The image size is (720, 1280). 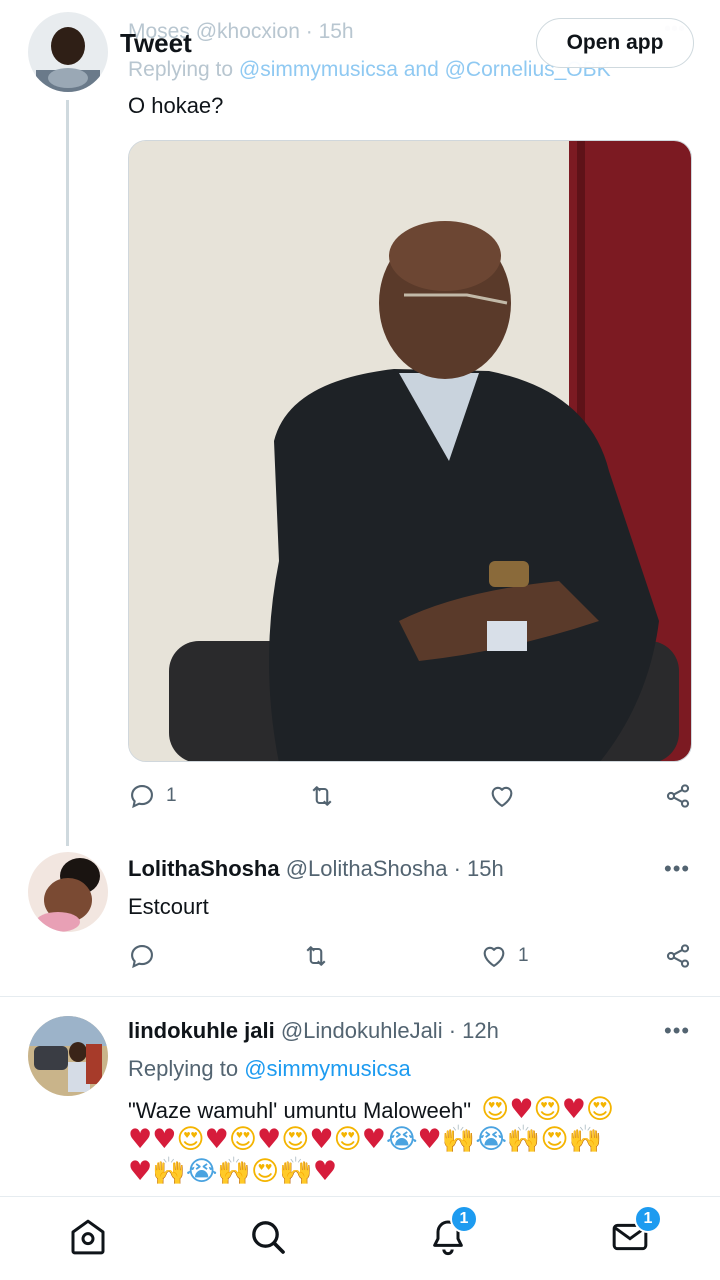 I want to click on author-meta: @khocxion · 15h, so click(x=274, y=31).